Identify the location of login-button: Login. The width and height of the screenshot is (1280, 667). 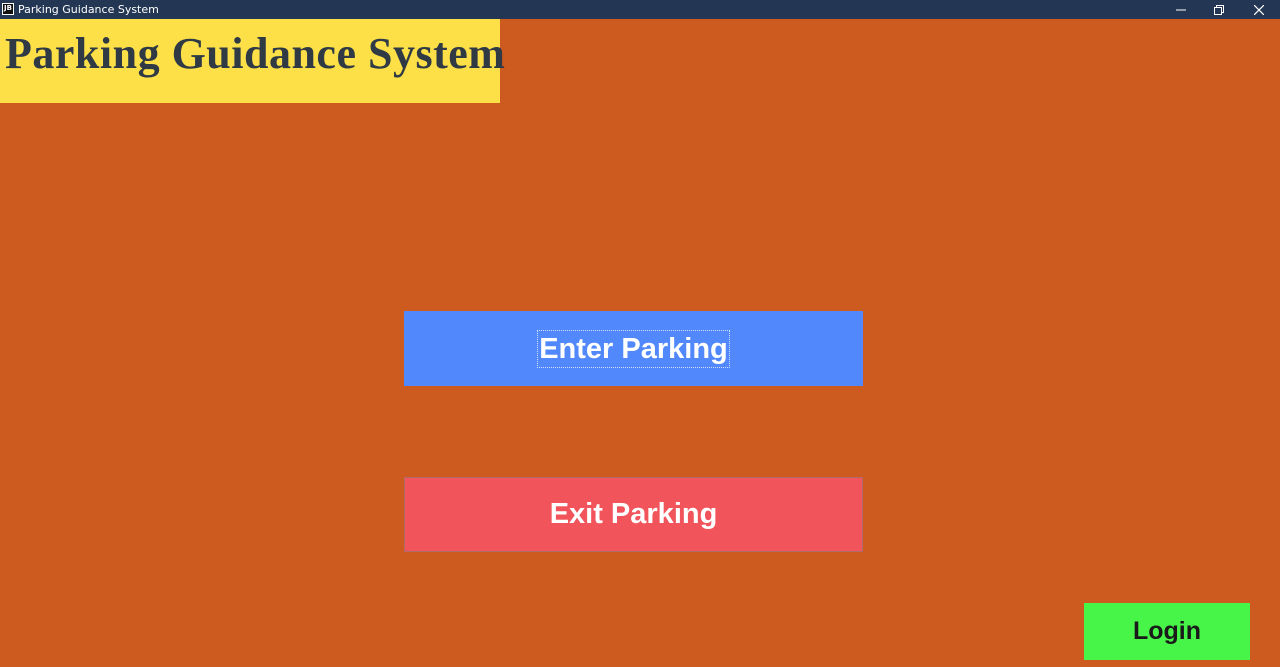
(1167, 631).